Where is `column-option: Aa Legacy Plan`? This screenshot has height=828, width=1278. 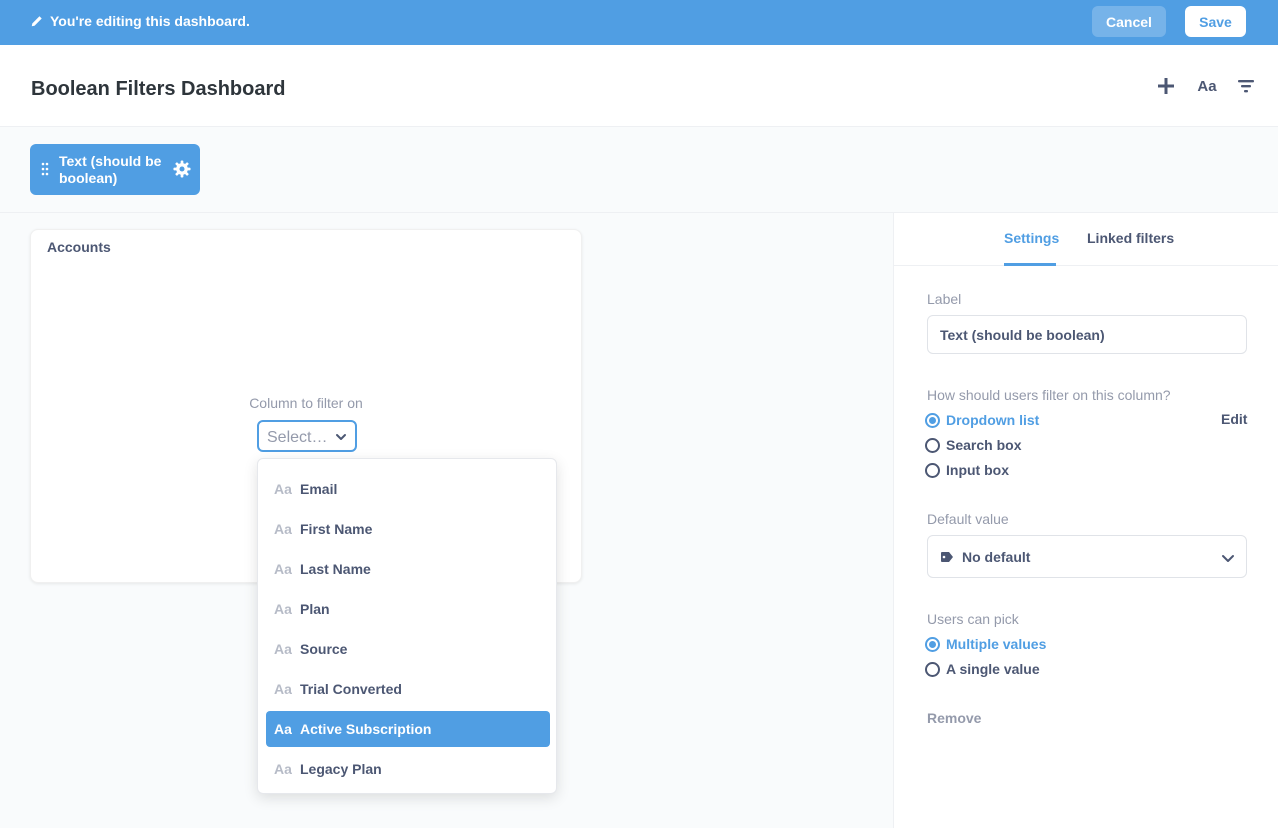
column-option: Aa Legacy Plan is located at coordinates (408, 769).